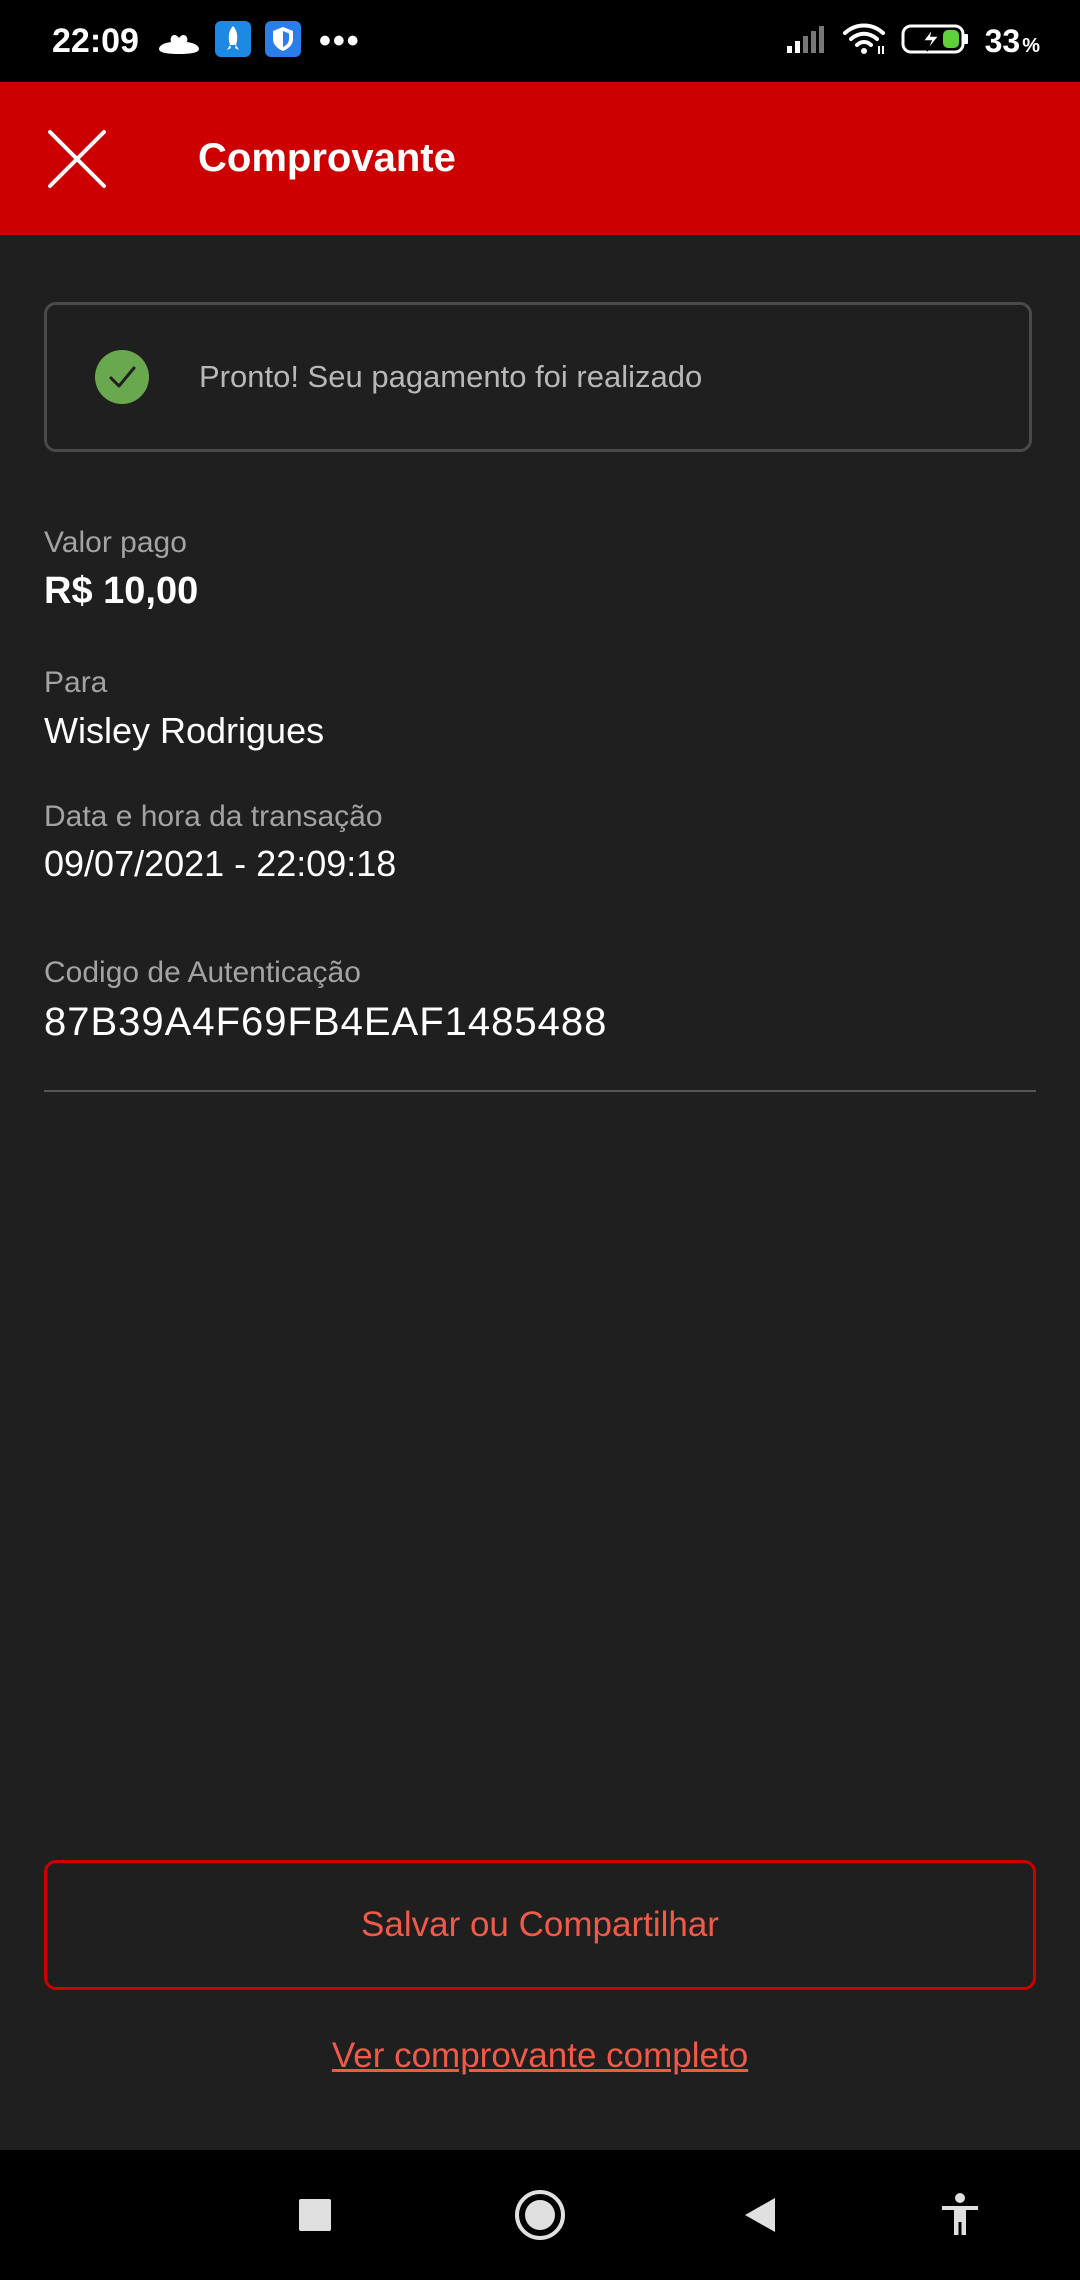 This screenshot has width=1080, height=2280. I want to click on home-circle-icon, so click(540, 2215).